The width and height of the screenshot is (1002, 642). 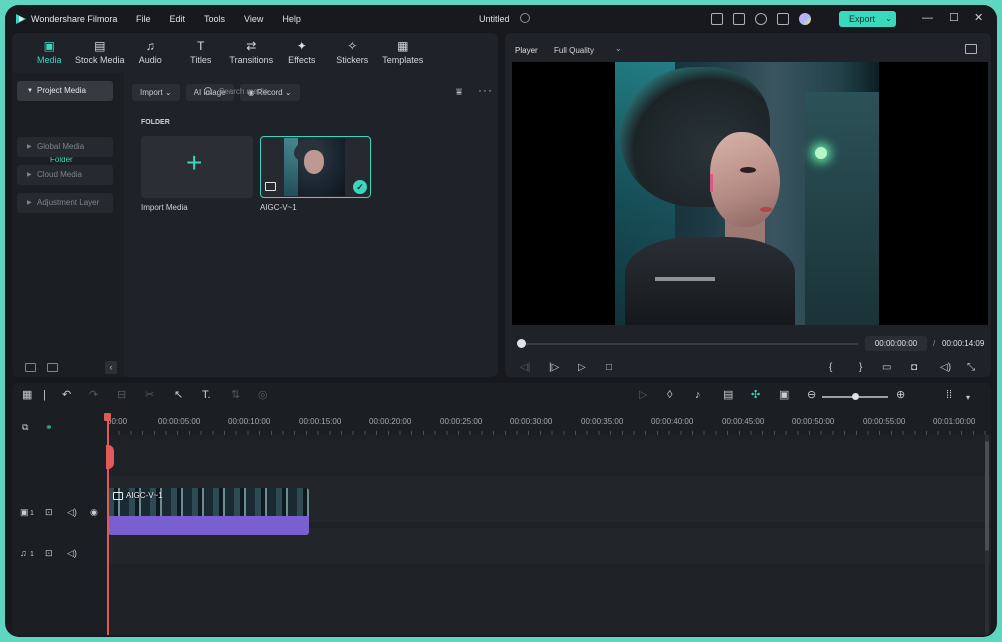 What do you see at coordinates (52, 367) in the screenshot?
I see `folder-icon` at bounding box center [52, 367].